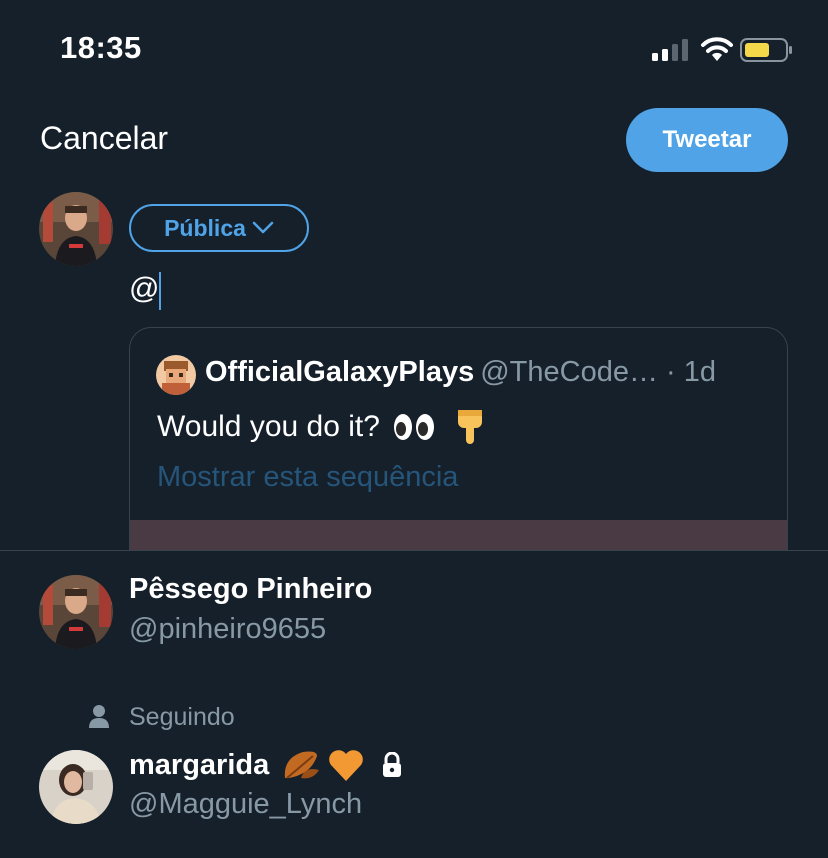 This screenshot has height=858, width=828. I want to click on quoted-tweet-header: OfficialGalaxyPlays @TheCode… · 1d, so click(460, 372).